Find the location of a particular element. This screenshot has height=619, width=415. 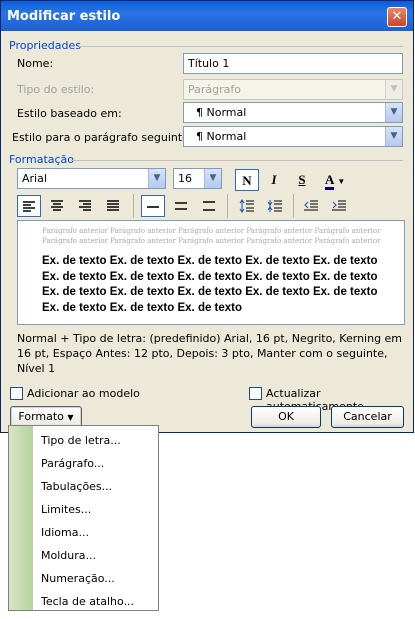

justify-button is located at coordinates (113, 206).